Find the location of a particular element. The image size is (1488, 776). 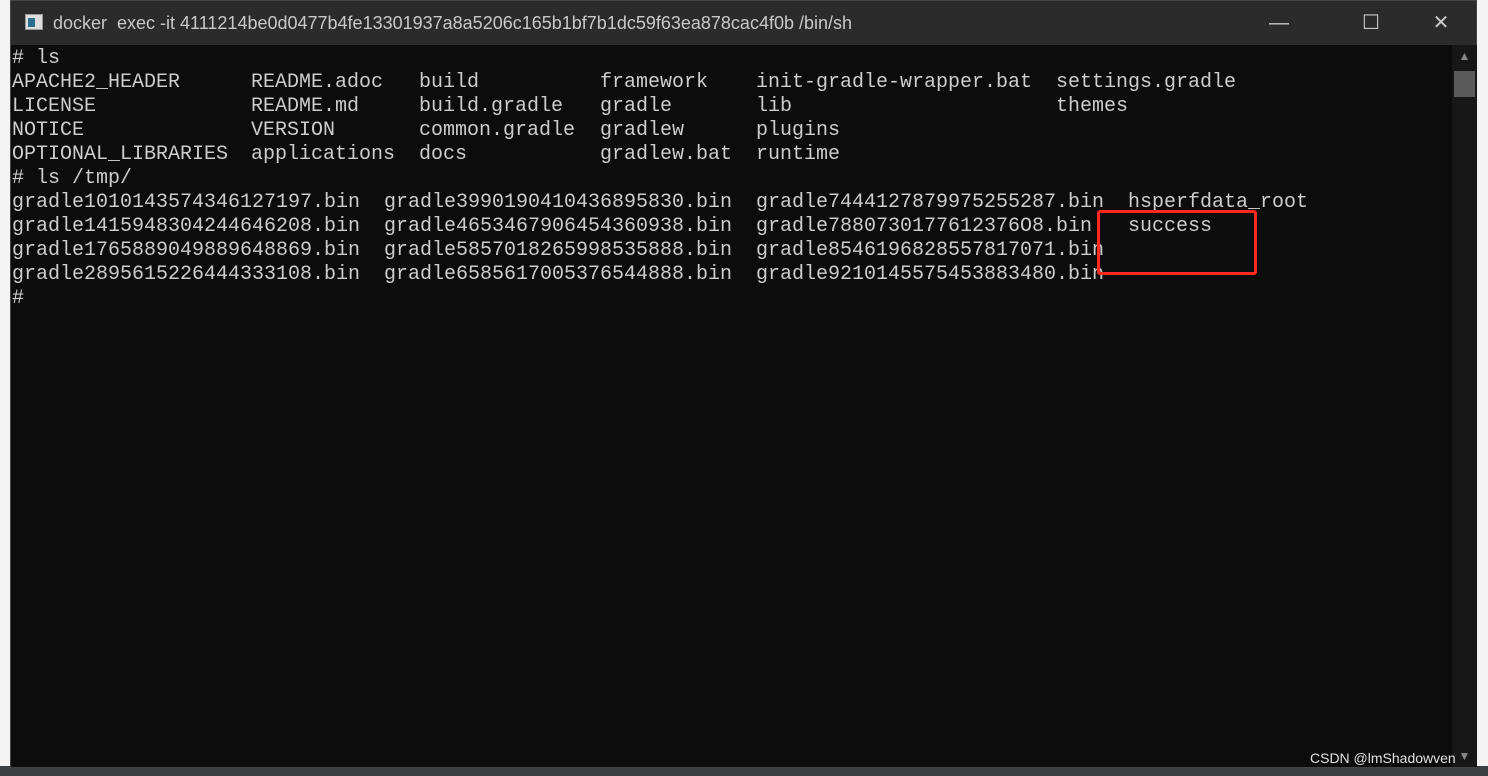

scrollbar-thumb is located at coordinates (1464, 84).